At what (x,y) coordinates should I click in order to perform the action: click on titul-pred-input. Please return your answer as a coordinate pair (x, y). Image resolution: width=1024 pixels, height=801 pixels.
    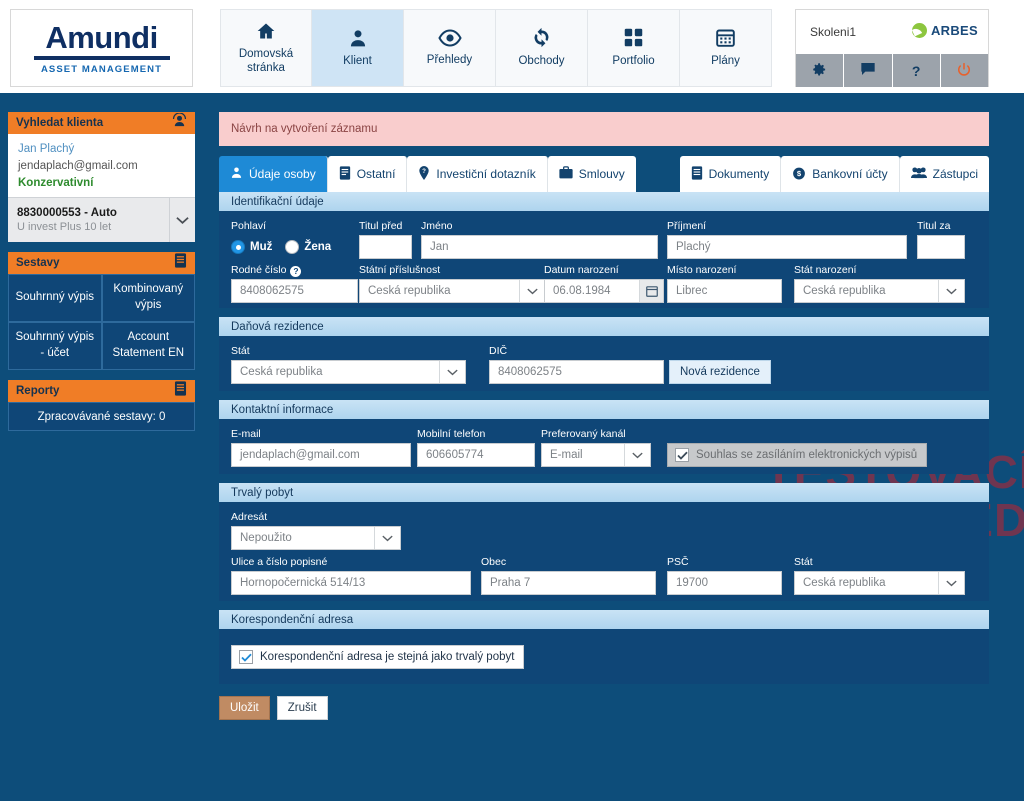
    Looking at the image, I should click on (385, 247).